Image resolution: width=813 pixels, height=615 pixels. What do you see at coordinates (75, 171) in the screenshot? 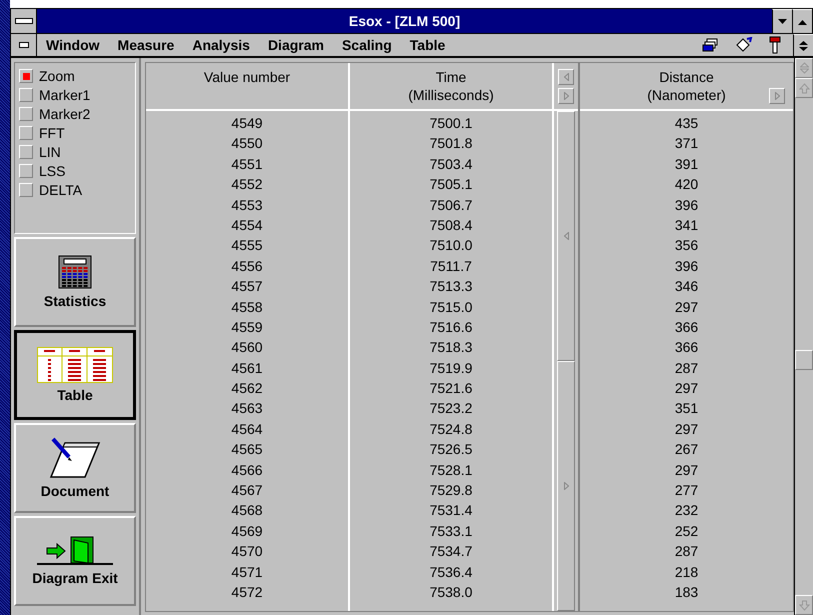
I see `option-checkbox: LSS` at bounding box center [75, 171].